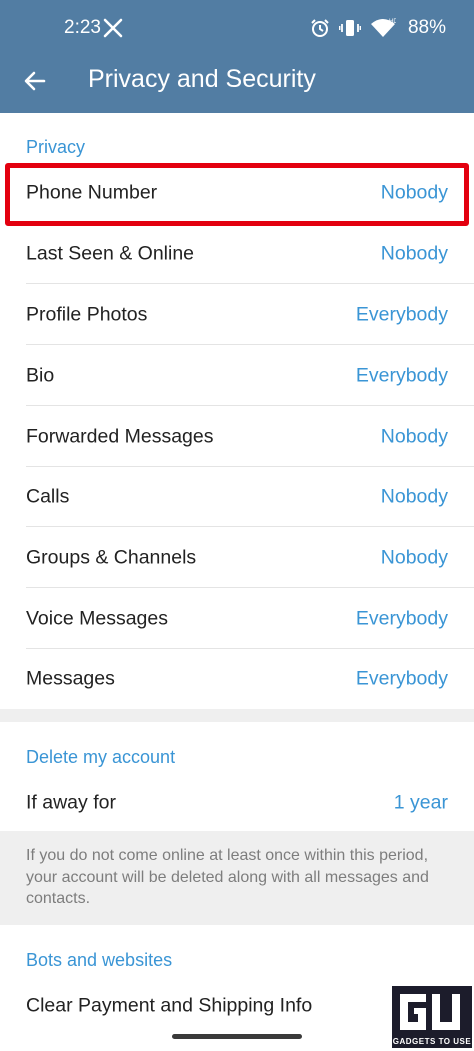  I want to click on watermark-text: GADGETS TO USE, so click(432, 1042).